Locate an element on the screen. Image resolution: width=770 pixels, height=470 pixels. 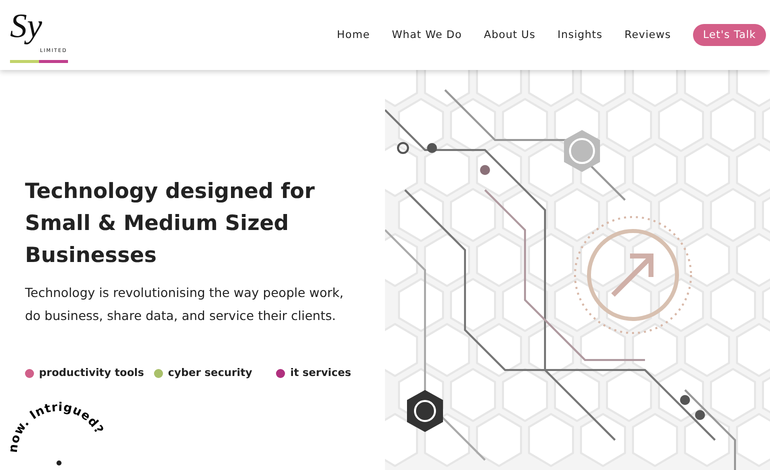
nav-link: Insights is located at coordinates (580, 35).